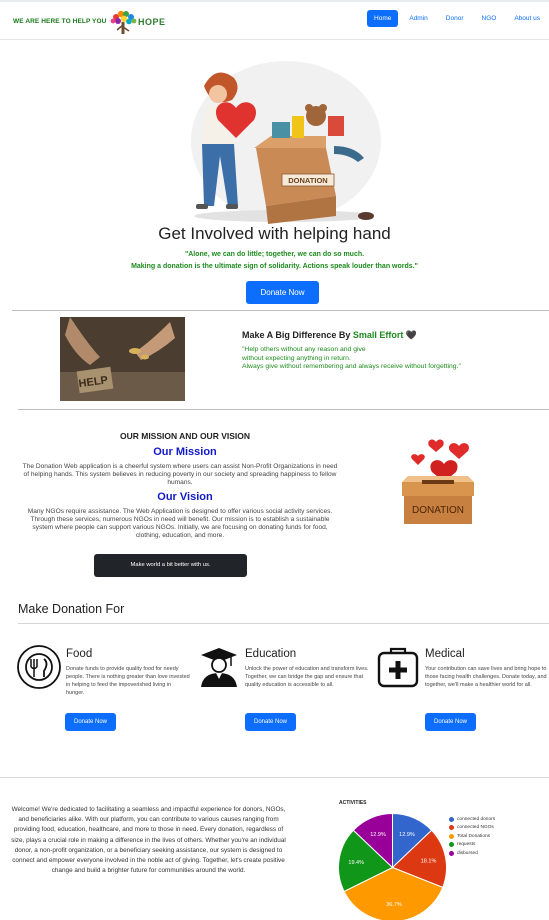 This screenshot has width=549, height=920. Describe the element at coordinates (60, 21) in the screenshot. I see `brand-tagline: WE ARE HERE TO HELP YOU` at that location.